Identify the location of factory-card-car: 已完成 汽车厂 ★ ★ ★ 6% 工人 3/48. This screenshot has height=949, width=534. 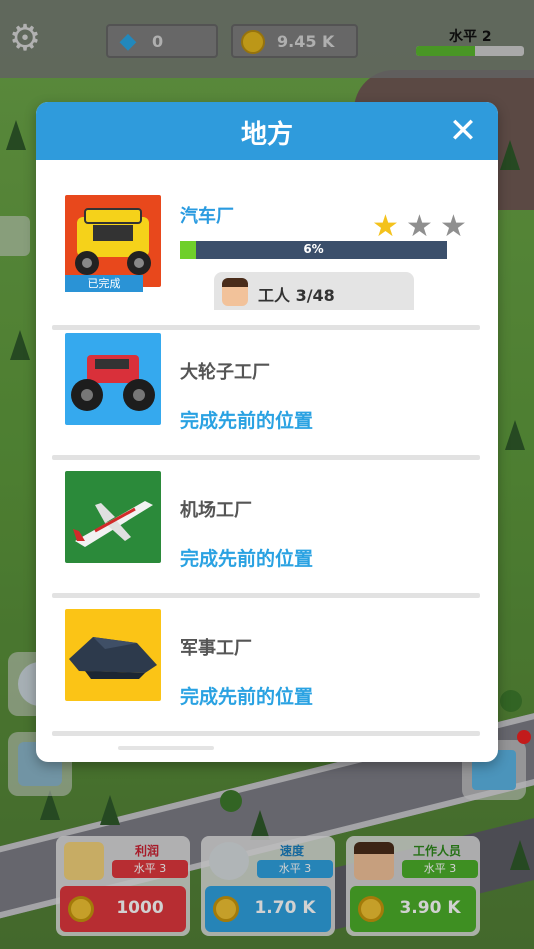
(266, 257).